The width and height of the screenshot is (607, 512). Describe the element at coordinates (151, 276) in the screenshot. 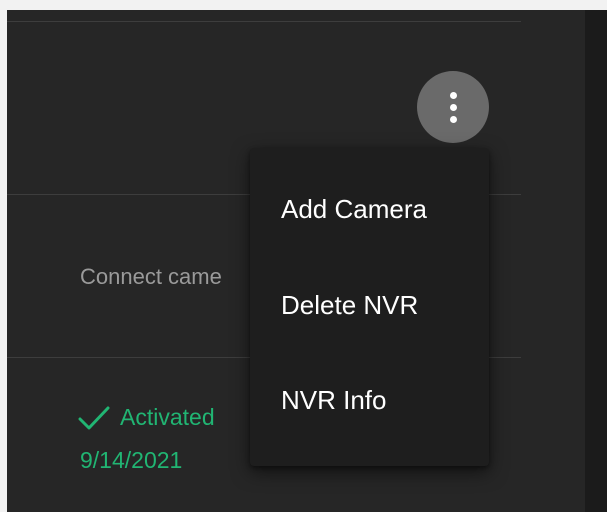

I see `connect-cameras-text: Connect came` at that location.